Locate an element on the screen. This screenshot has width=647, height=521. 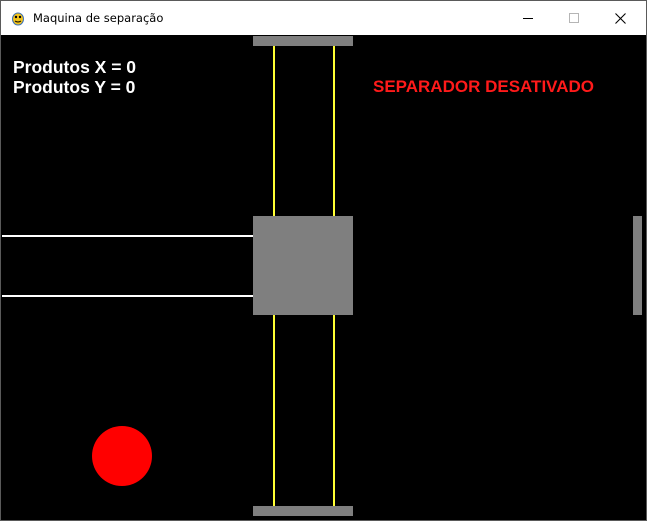
pygame-snake-icon is located at coordinates (18, 18).